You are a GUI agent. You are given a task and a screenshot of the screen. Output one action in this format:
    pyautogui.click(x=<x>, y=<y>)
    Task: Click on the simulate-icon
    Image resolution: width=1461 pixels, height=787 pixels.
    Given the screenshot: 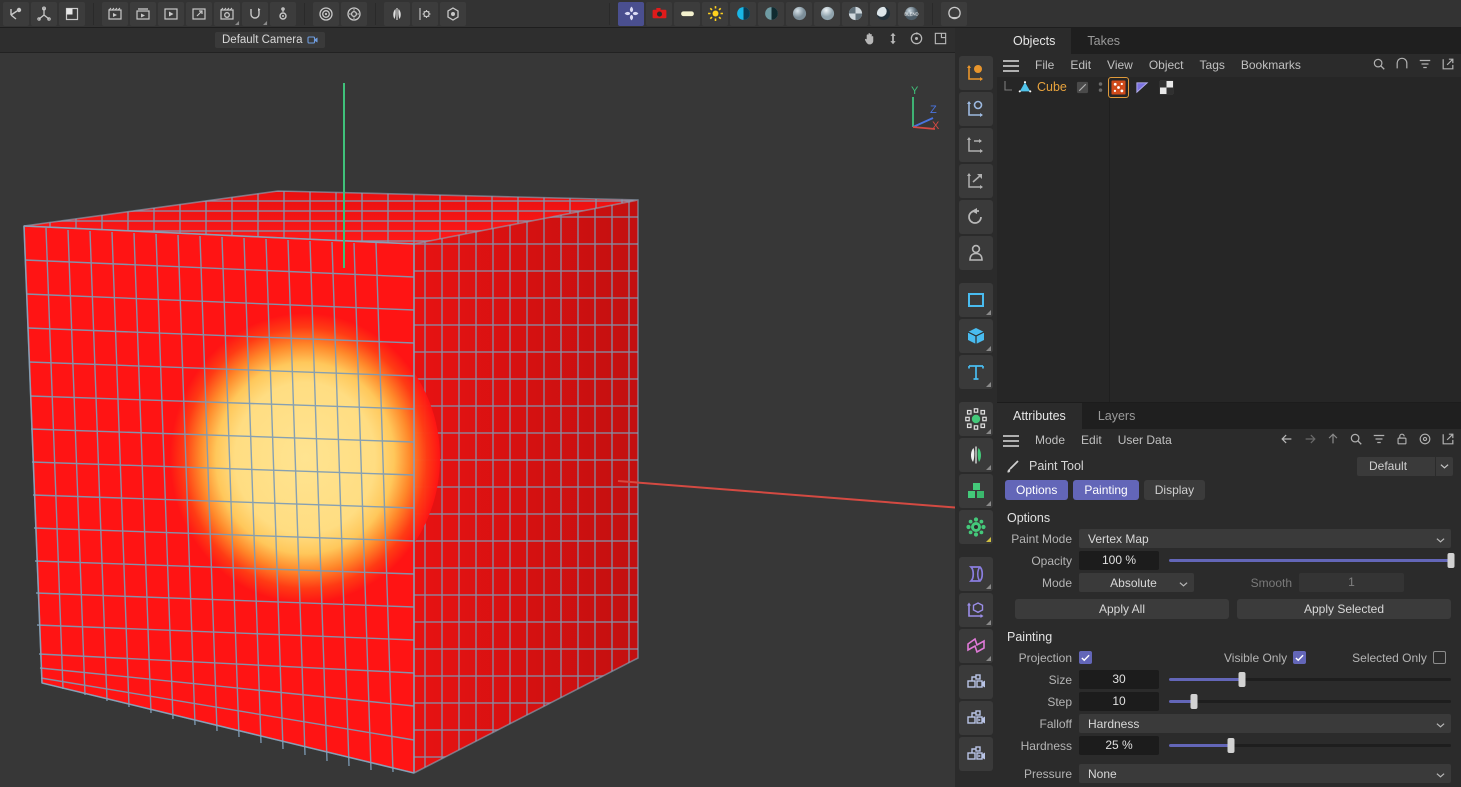 What is the action you would take?
    pyautogui.click(x=255, y=13)
    